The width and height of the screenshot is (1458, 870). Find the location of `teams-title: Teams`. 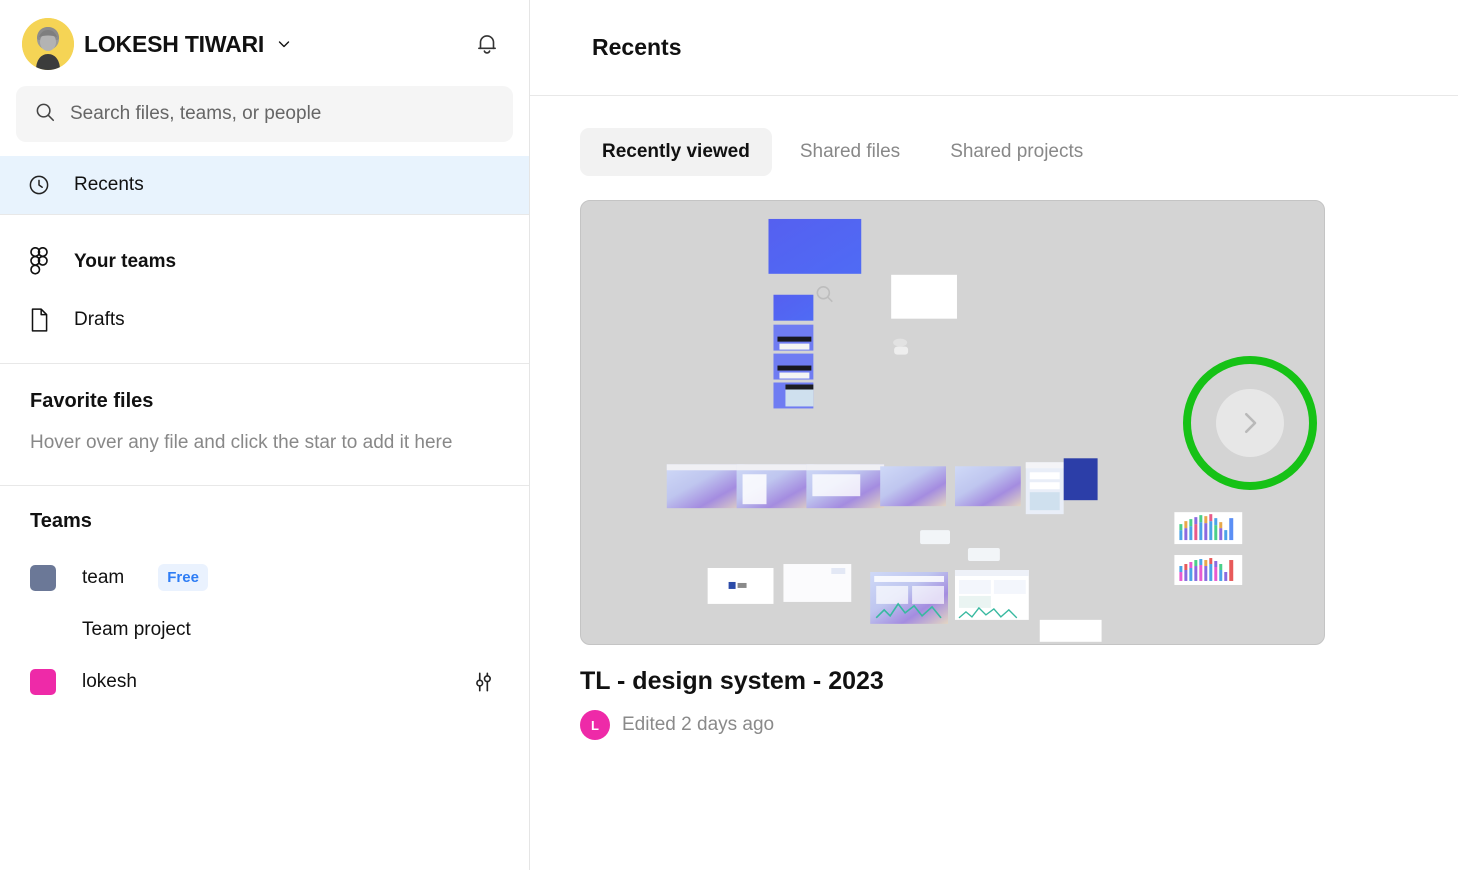

teams-title: Teams is located at coordinates (61, 520).